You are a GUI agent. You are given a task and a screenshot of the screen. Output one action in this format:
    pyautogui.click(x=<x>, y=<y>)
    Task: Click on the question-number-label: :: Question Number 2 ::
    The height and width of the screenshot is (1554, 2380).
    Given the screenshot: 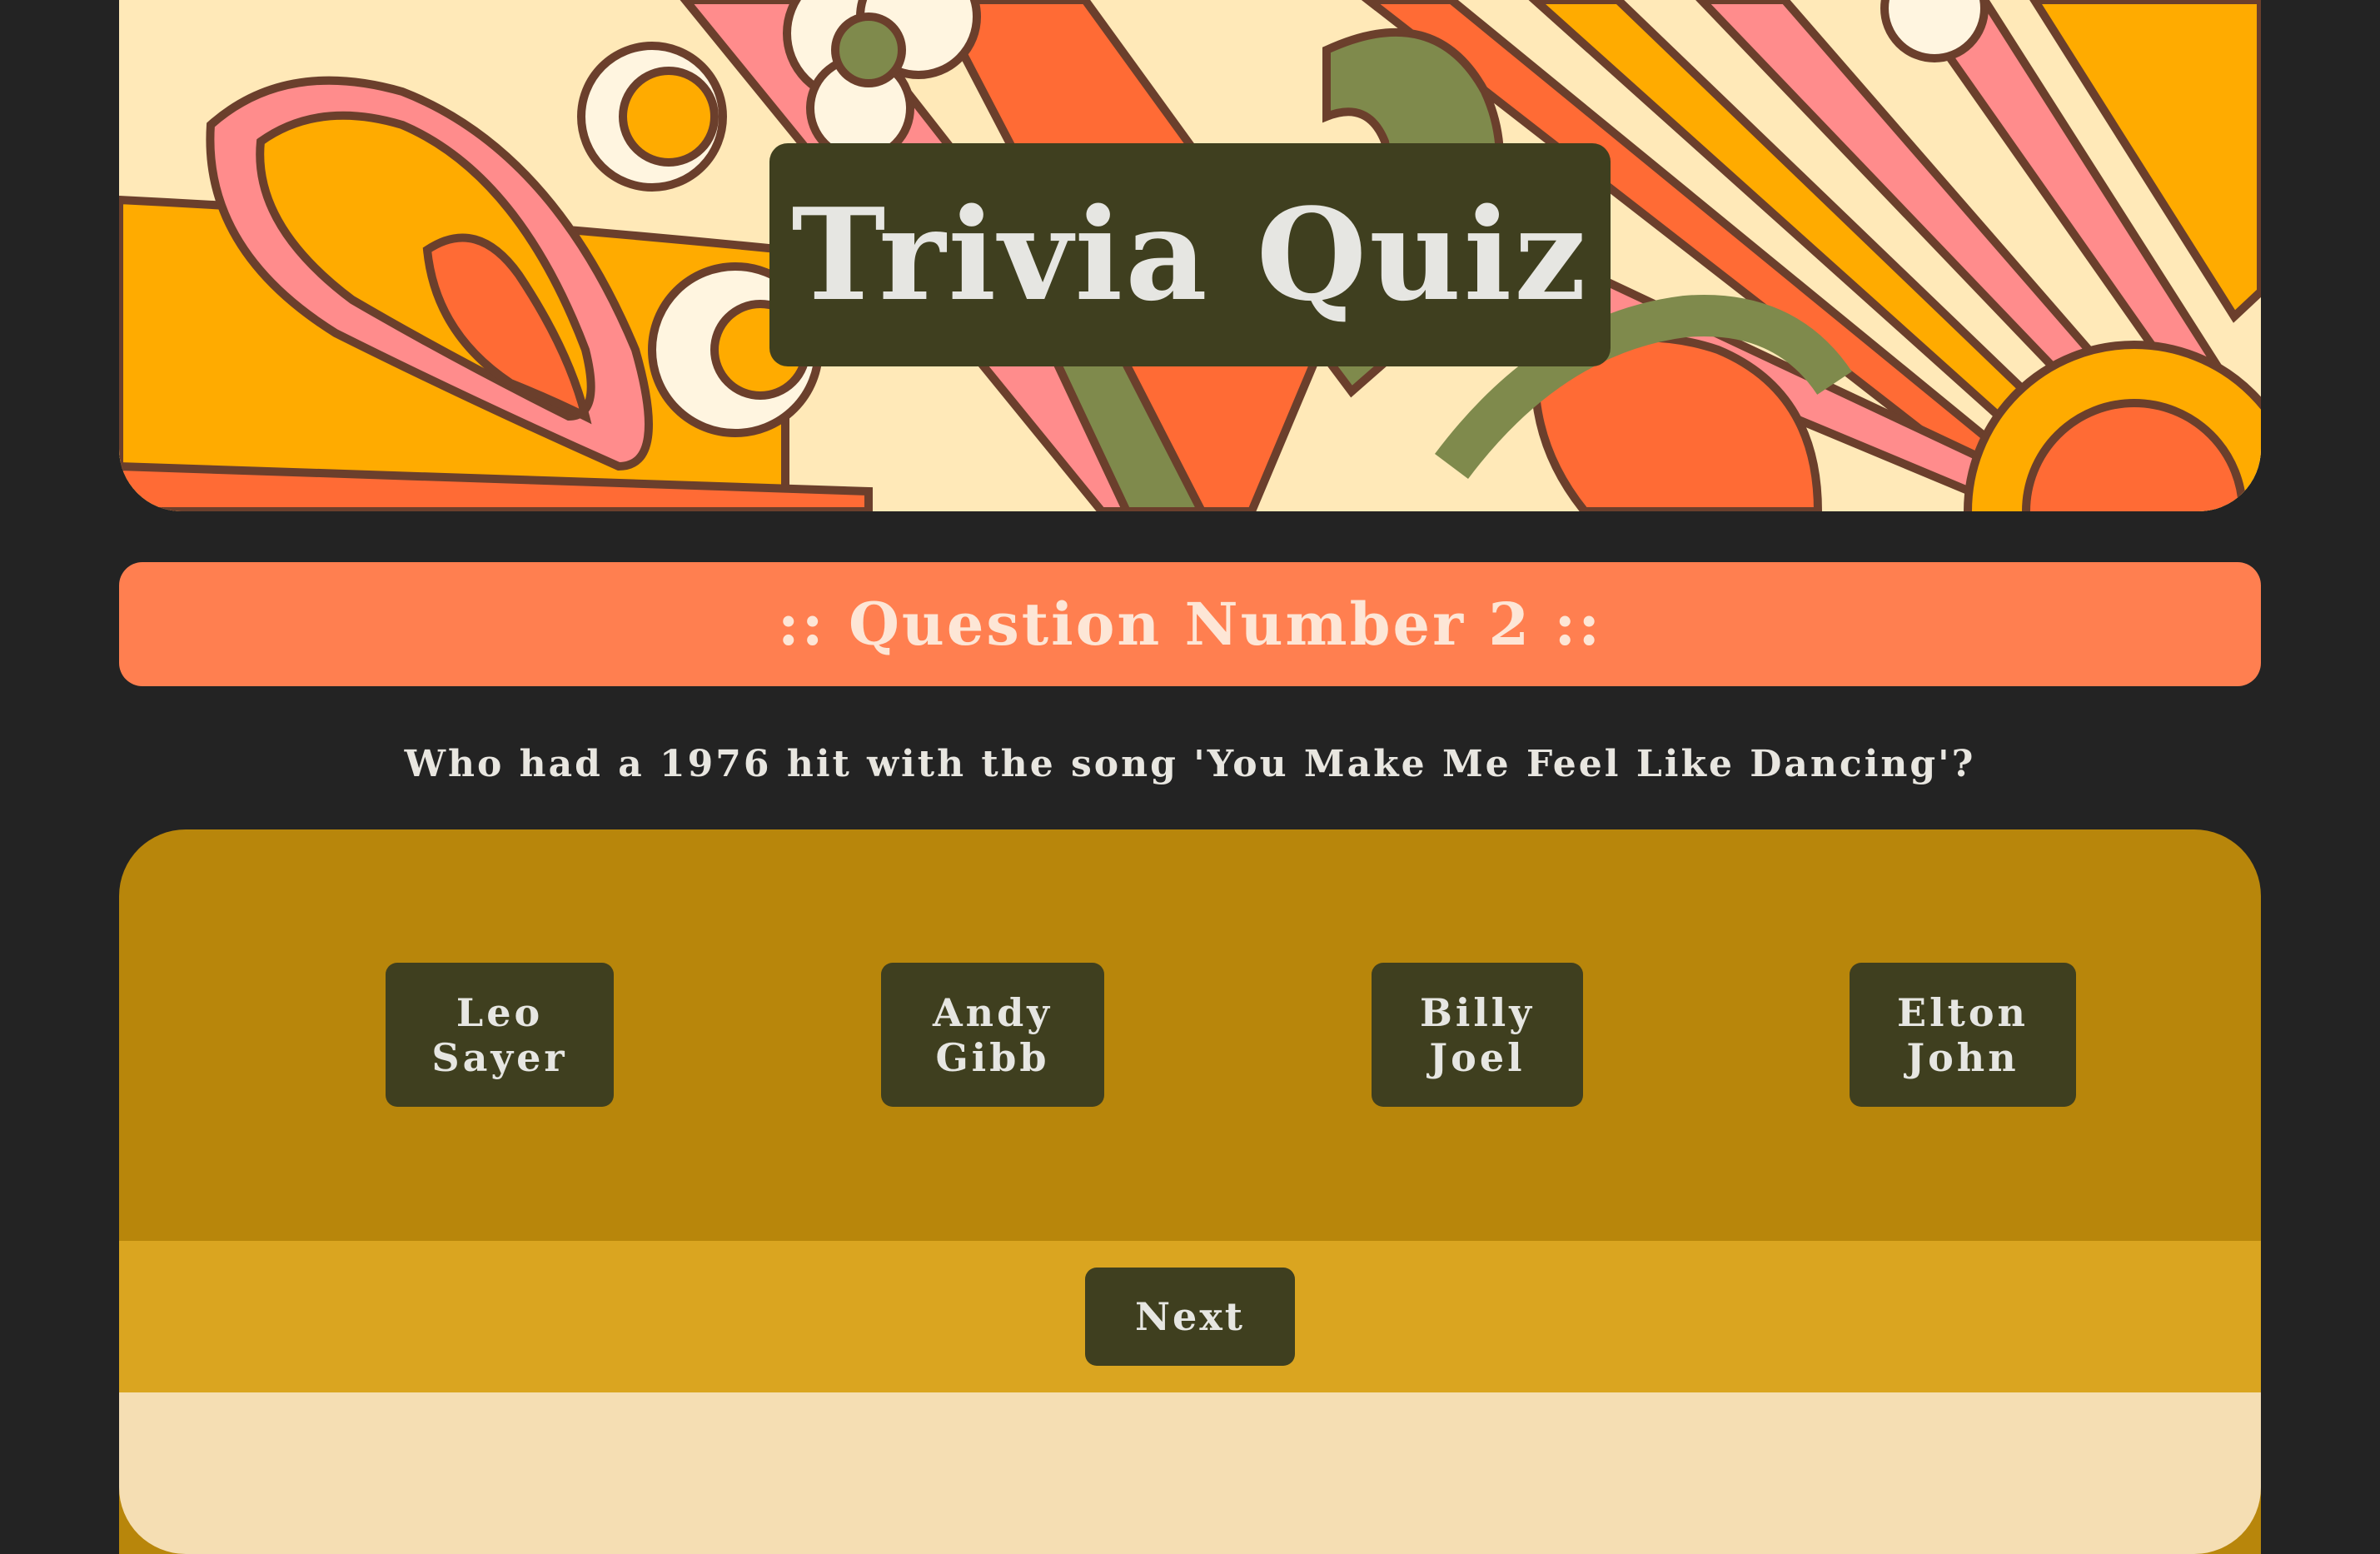 What is the action you would take?
    pyautogui.click(x=1190, y=624)
    